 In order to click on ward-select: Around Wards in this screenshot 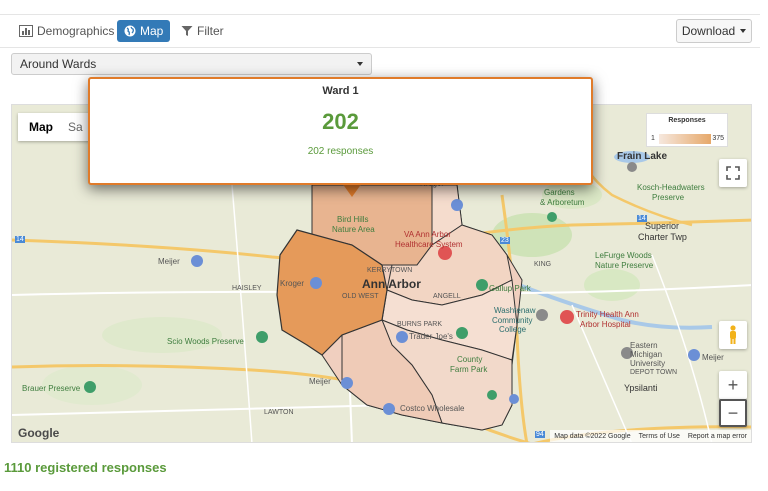, I will do `click(191, 64)`.